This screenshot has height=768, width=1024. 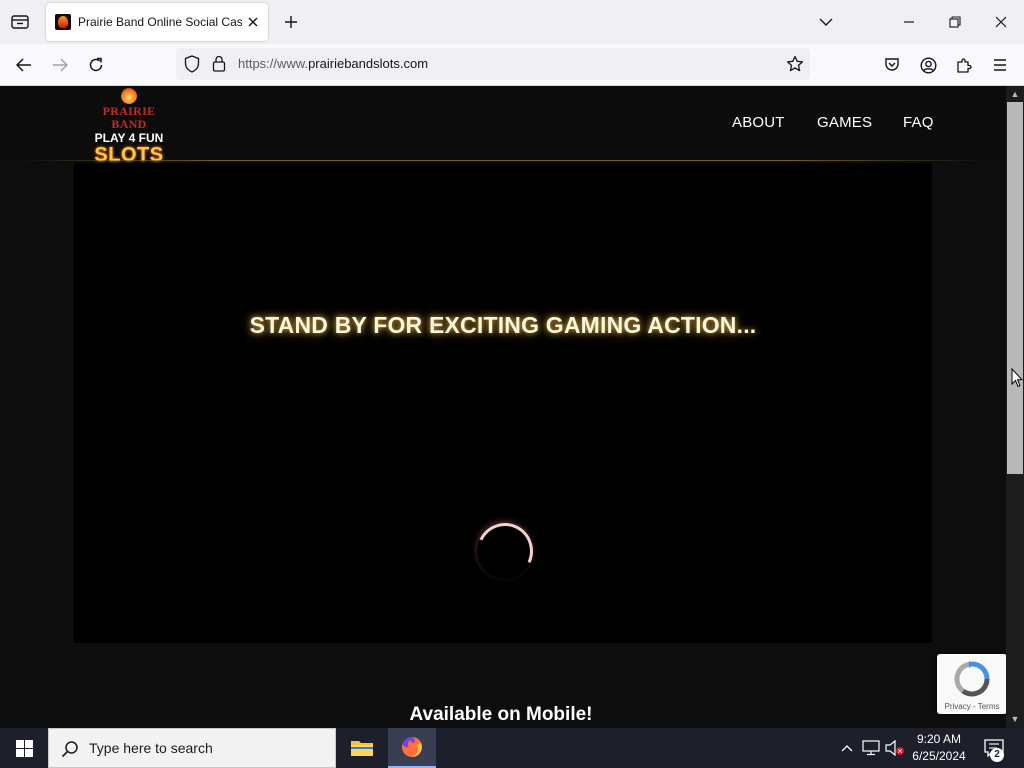 What do you see at coordinates (847, 748) in the screenshot?
I see `show-hidden-icons-chevron-icon` at bounding box center [847, 748].